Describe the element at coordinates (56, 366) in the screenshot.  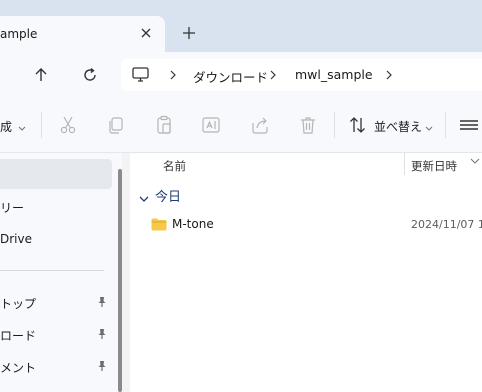
I see `sidebar-item-documents: メント` at that location.